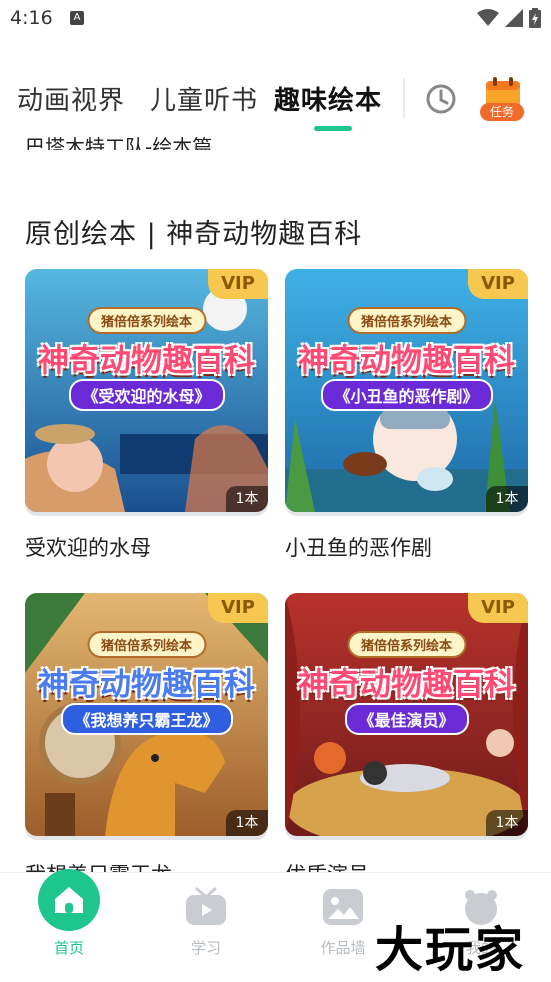 The height and width of the screenshot is (982, 551). What do you see at coordinates (441, 99) in the screenshot?
I see `history-clock-icon` at bounding box center [441, 99].